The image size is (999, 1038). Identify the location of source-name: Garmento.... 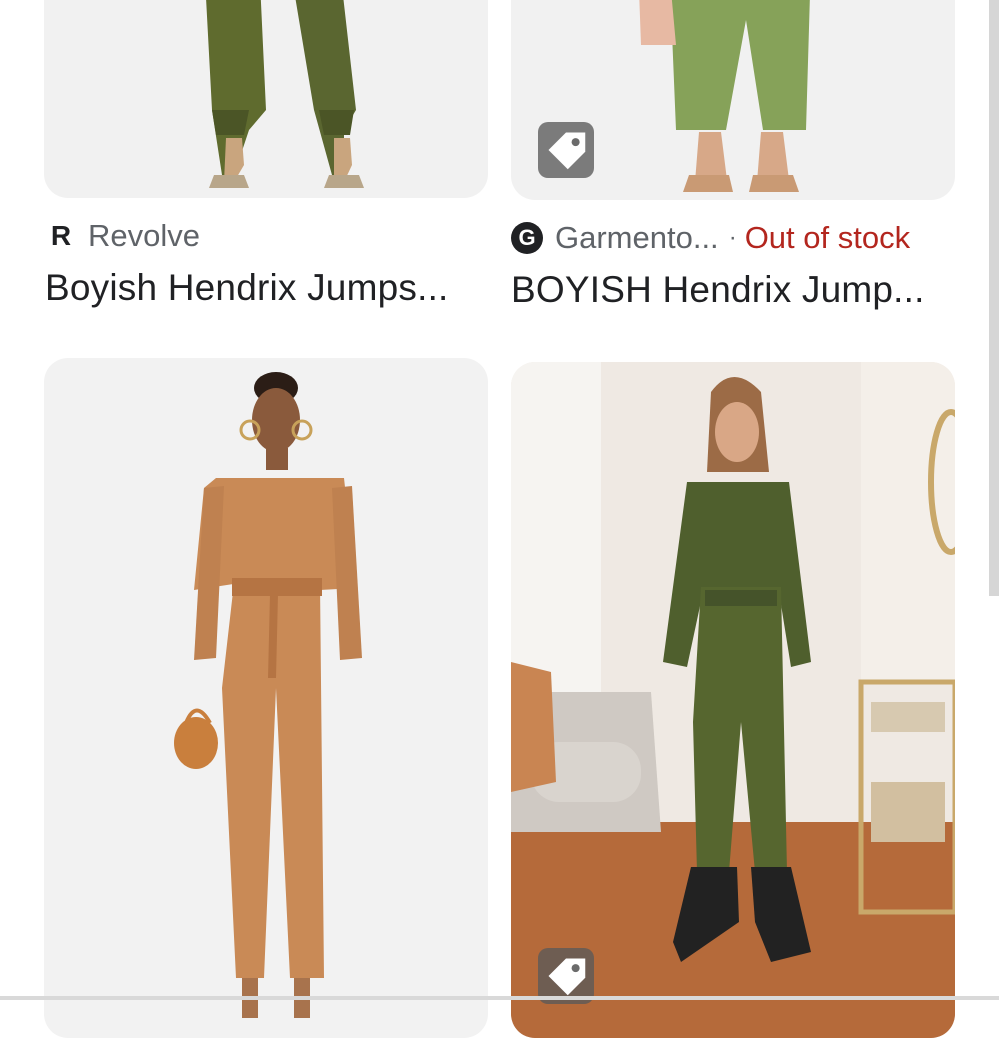
(637, 237).